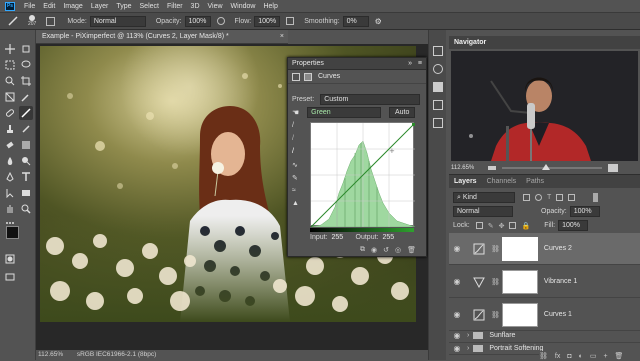 The image size is (640, 361). What do you see at coordinates (298, 193) in the screenshot?
I see `smooth-curve-icon: ≈` at bounding box center [298, 193].